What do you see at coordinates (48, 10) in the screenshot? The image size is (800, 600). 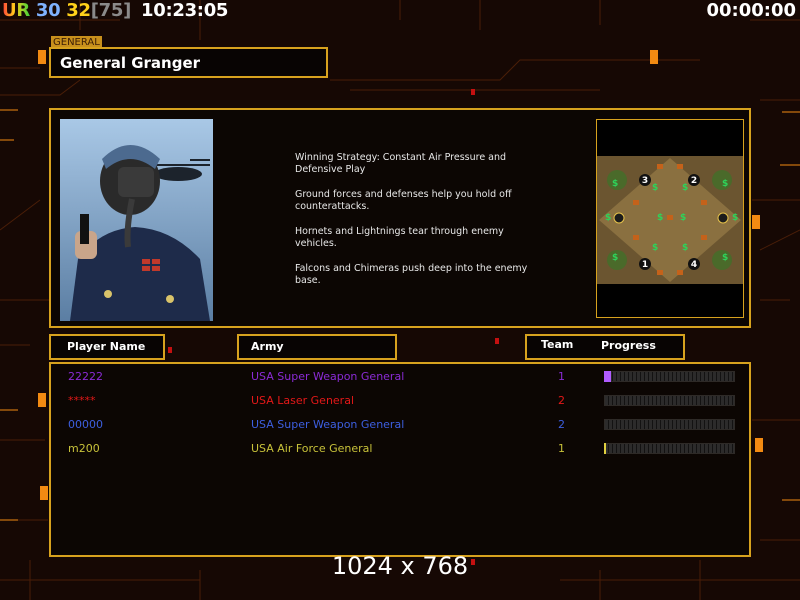 I see `hud-stat-1: 30` at bounding box center [48, 10].